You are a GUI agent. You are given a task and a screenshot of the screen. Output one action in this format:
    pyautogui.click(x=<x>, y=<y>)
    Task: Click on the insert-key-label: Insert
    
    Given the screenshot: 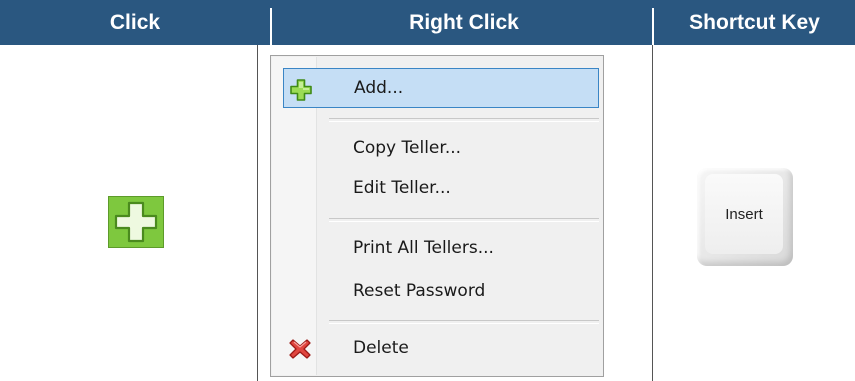 What is the action you would take?
    pyautogui.click(x=744, y=214)
    